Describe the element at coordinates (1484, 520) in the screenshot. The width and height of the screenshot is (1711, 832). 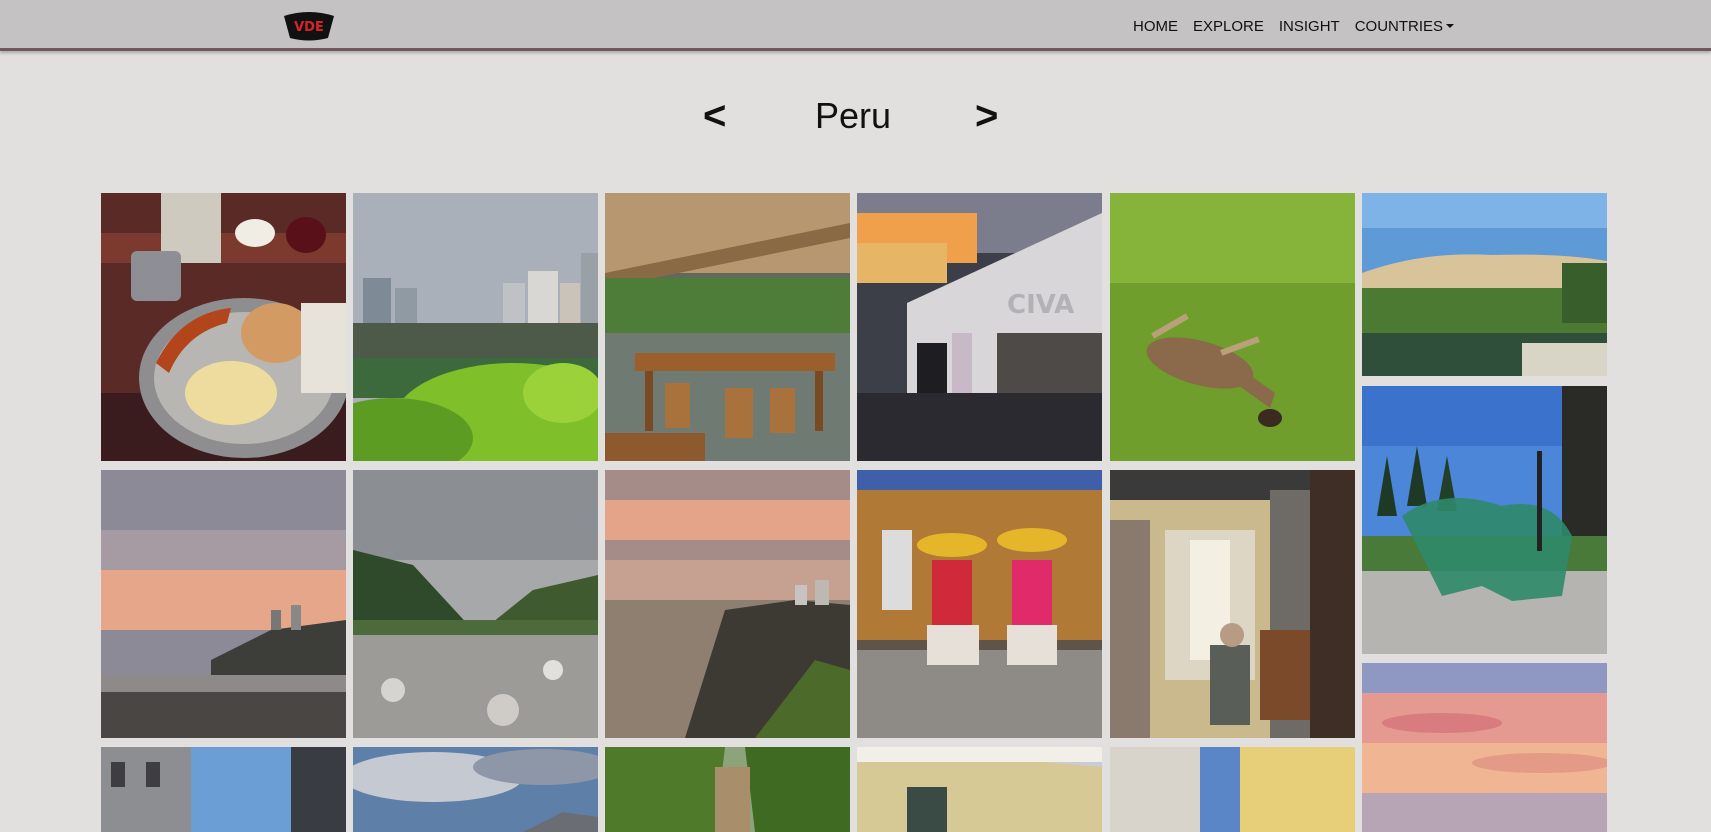
I see `photo-recycled-bear-sculpture` at that location.